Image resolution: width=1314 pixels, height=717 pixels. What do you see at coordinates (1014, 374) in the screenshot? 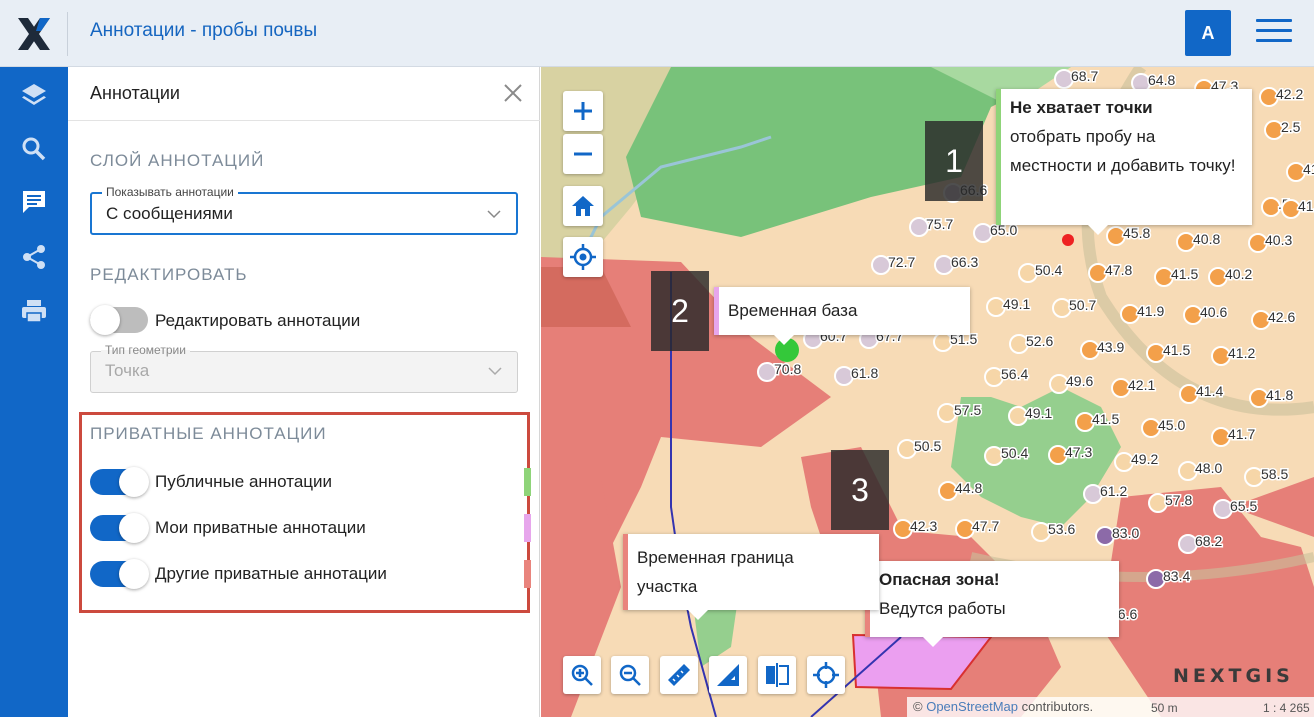
I see `sample-point-label: 56.4` at bounding box center [1014, 374].